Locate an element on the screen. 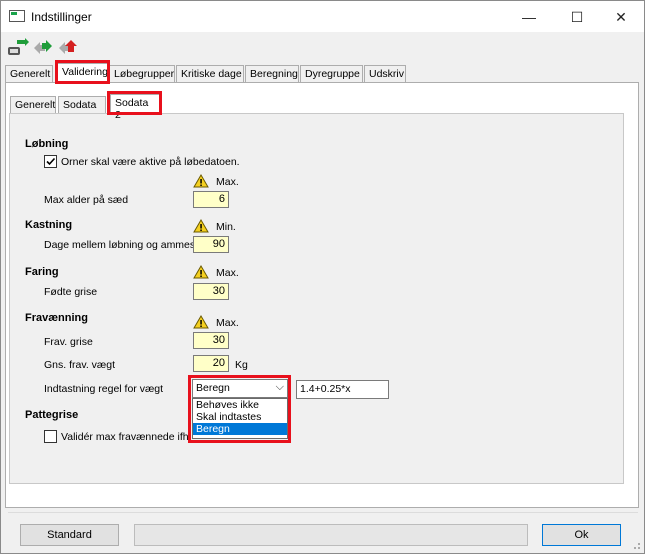  option-skal-indtastes: Skal indtastes is located at coordinates (240, 417).